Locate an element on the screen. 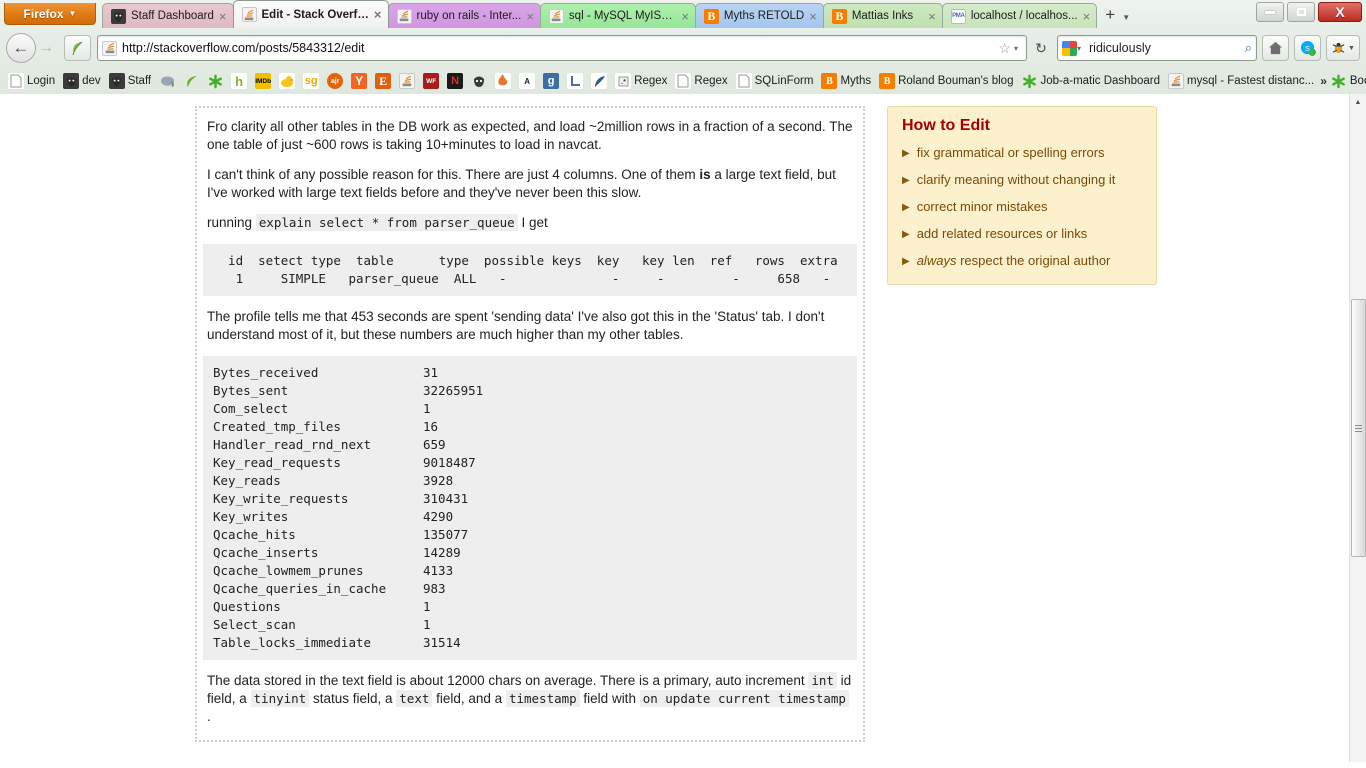  search-input: ridiculously is located at coordinates (1167, 48).